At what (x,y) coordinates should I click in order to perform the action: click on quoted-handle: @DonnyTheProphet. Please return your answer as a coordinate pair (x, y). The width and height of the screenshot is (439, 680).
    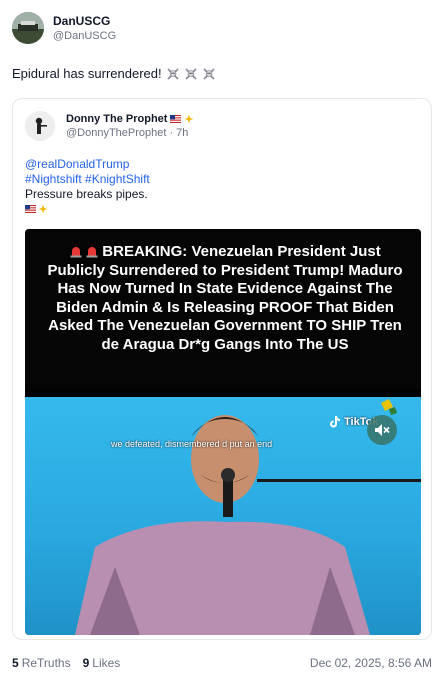
    Looking at the image, I should click on (116, 133).